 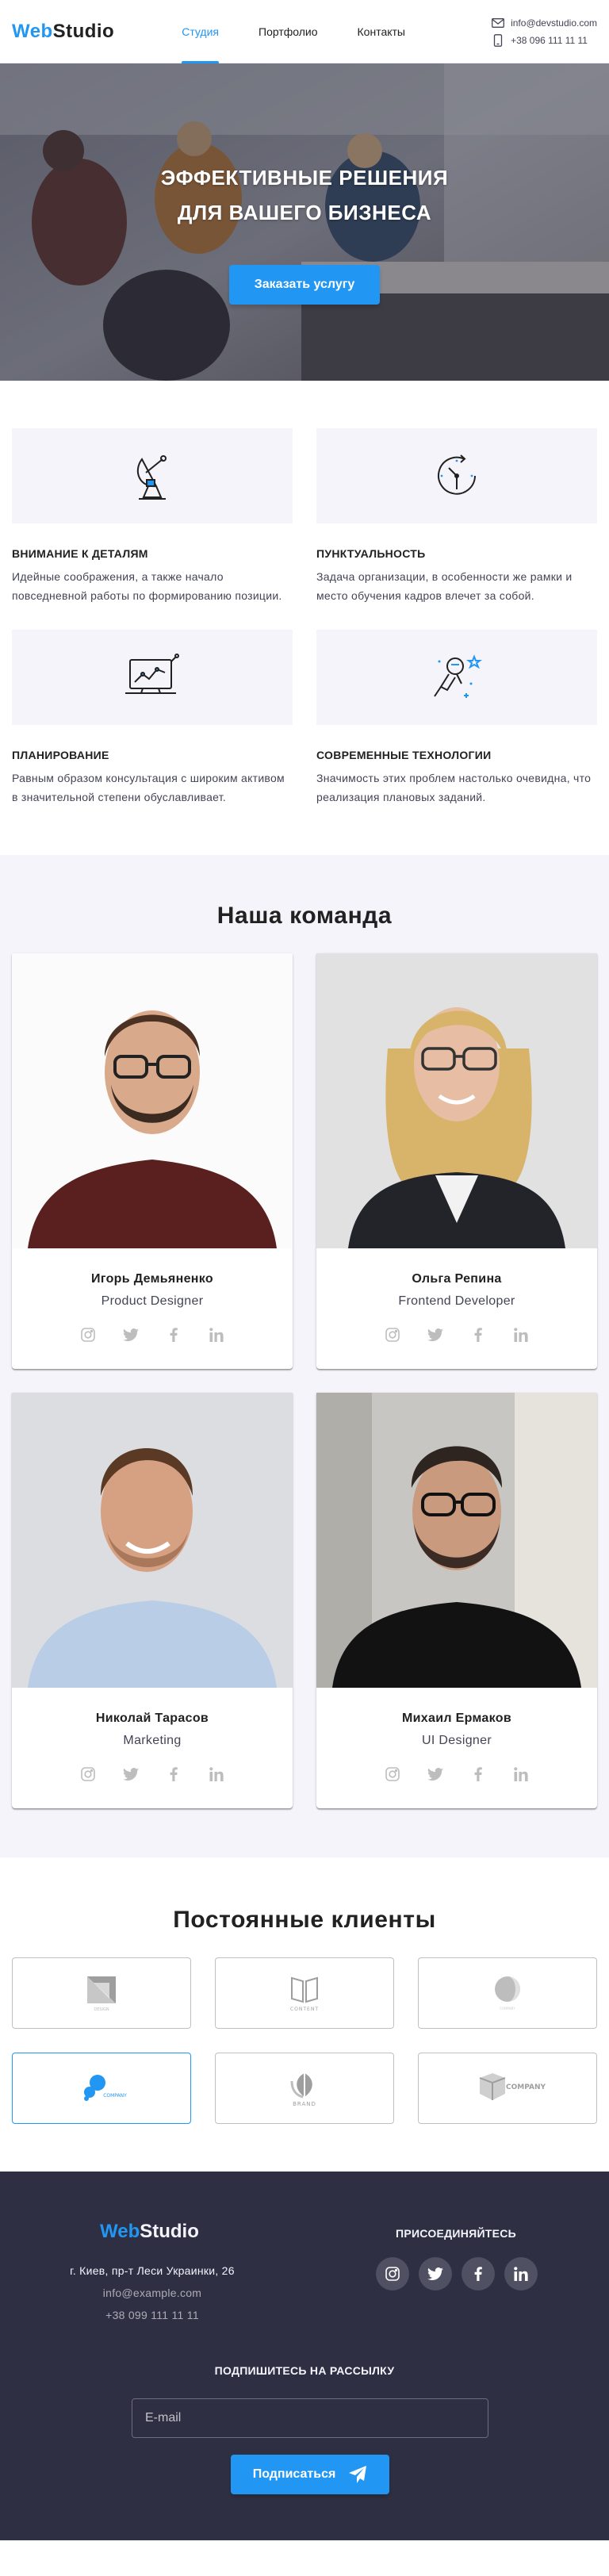 I want to click on member-name: Ольга Репина, so click(x=457, y=1278).